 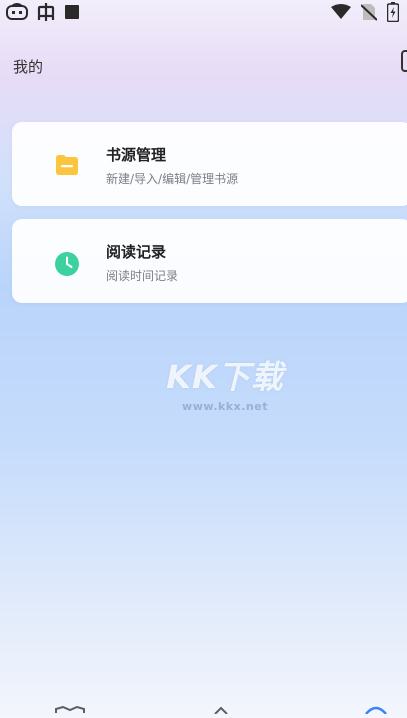 I want to click on battery-charging-icon, so click(x=393, y=14).